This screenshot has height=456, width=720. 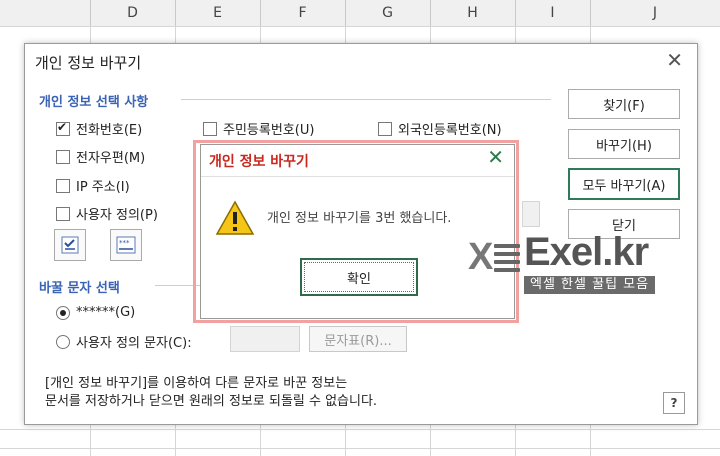 I want to click on radio-custom-char: 사용자 정의 문자(C):, so click(x=124, y=341).